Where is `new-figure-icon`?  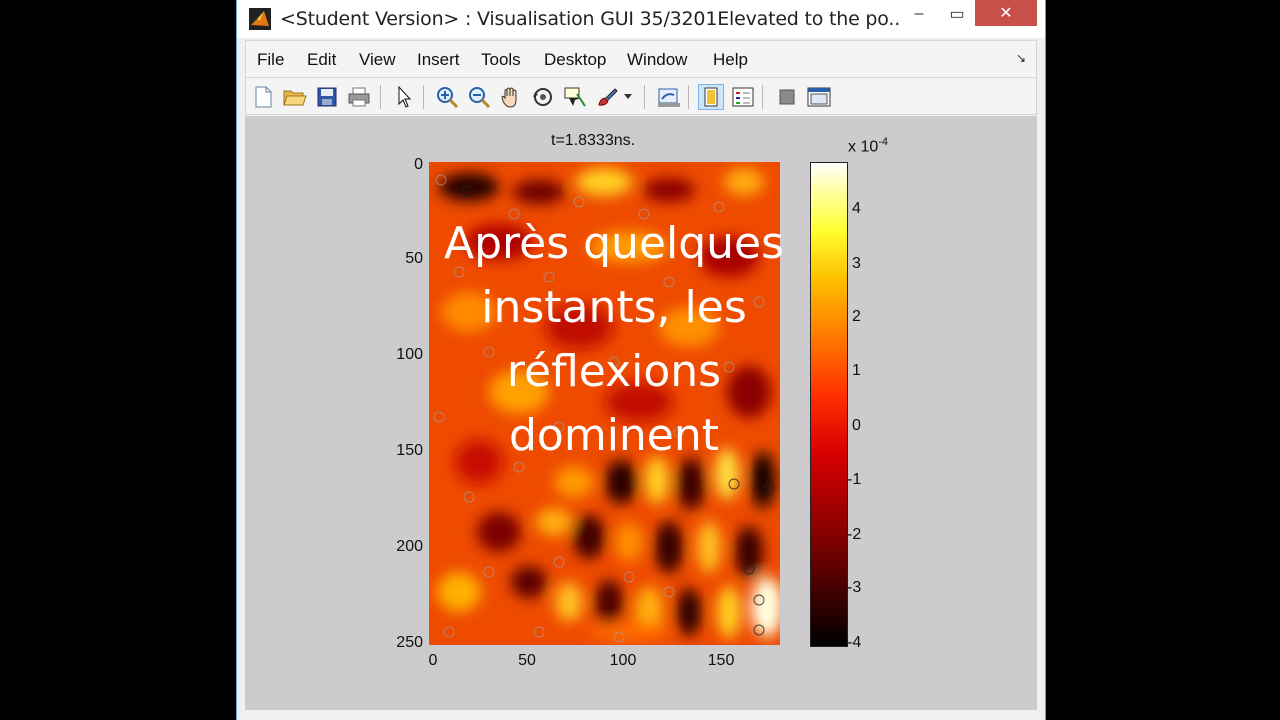 new-figure-icon is located at coordinates (263, 97).